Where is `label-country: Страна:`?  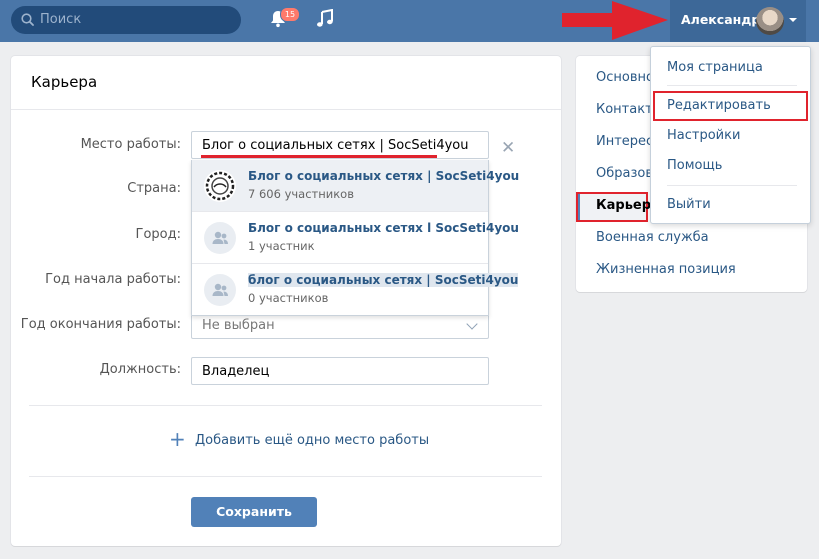 label-country: Страна: is located at coordinates (154, 188).